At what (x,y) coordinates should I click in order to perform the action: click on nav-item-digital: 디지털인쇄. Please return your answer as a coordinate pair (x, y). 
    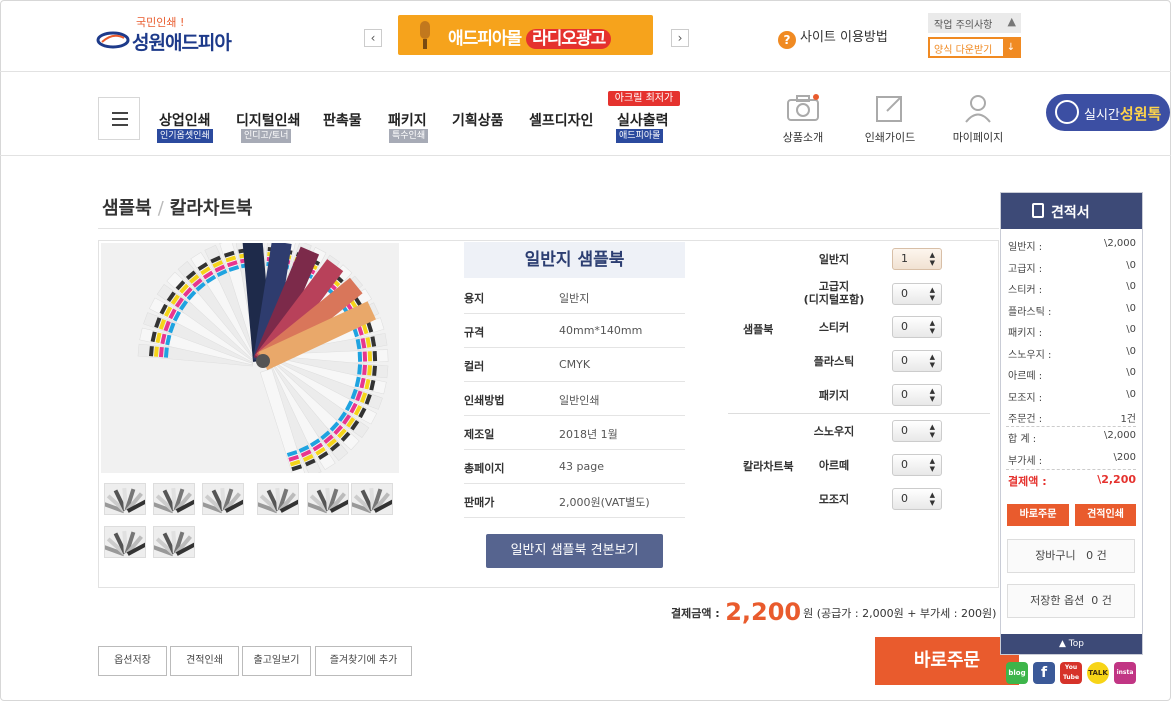
    Looking at the image, I should click on (268, 120).